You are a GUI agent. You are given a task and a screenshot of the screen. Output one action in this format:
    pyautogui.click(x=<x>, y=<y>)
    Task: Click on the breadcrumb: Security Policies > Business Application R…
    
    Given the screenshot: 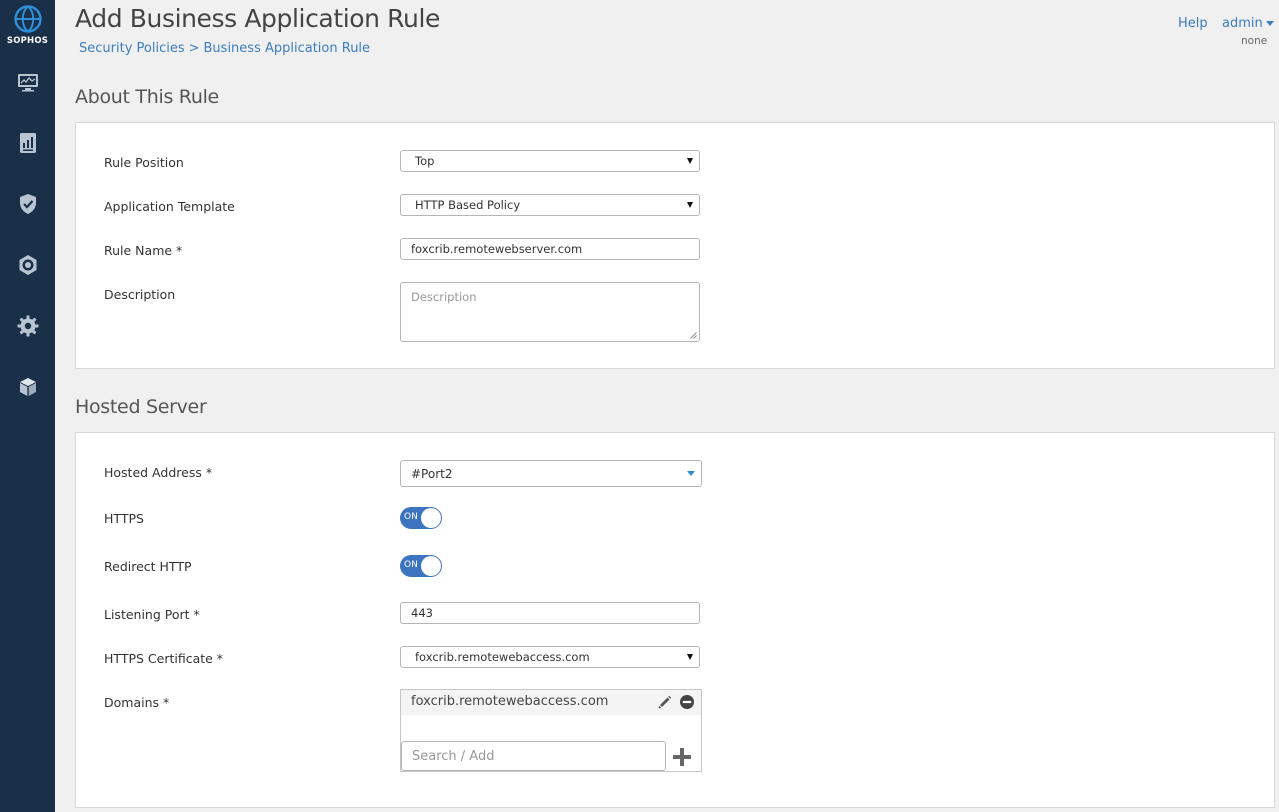 What is the action you would take?
    pyautogui.click(x=224, y=48)
    